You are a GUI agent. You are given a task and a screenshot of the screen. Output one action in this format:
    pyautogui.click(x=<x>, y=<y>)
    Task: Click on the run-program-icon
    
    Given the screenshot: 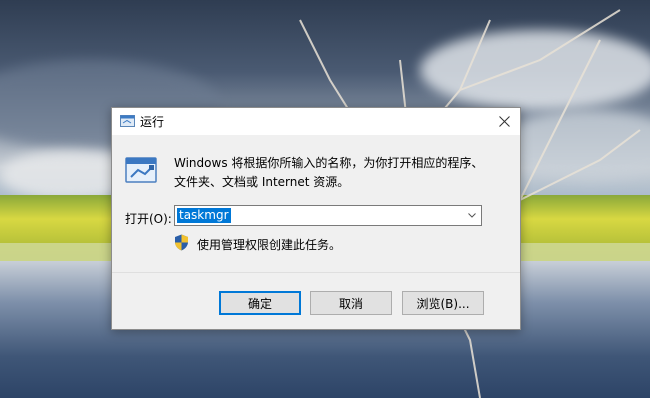 What is the action you would take?
    pyautogui.click(x=141, y=170)
    